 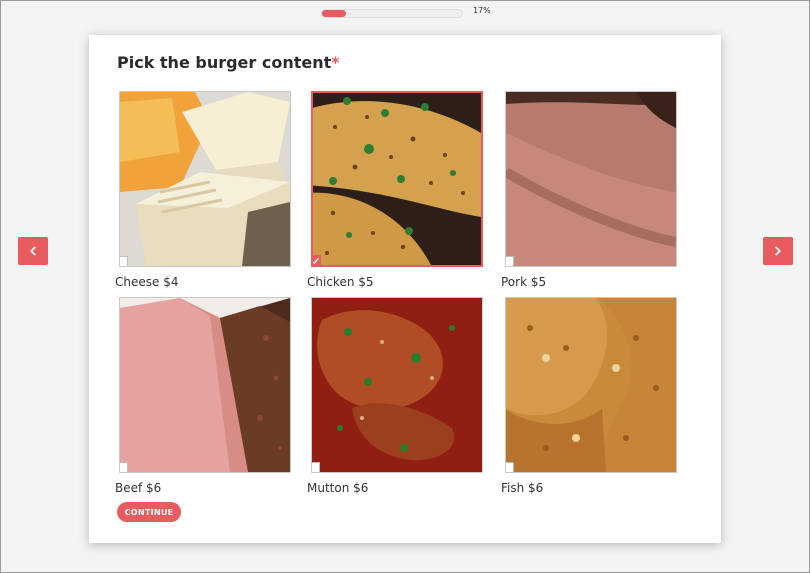 I want to click on pork-image, so click(x=591, y=179).